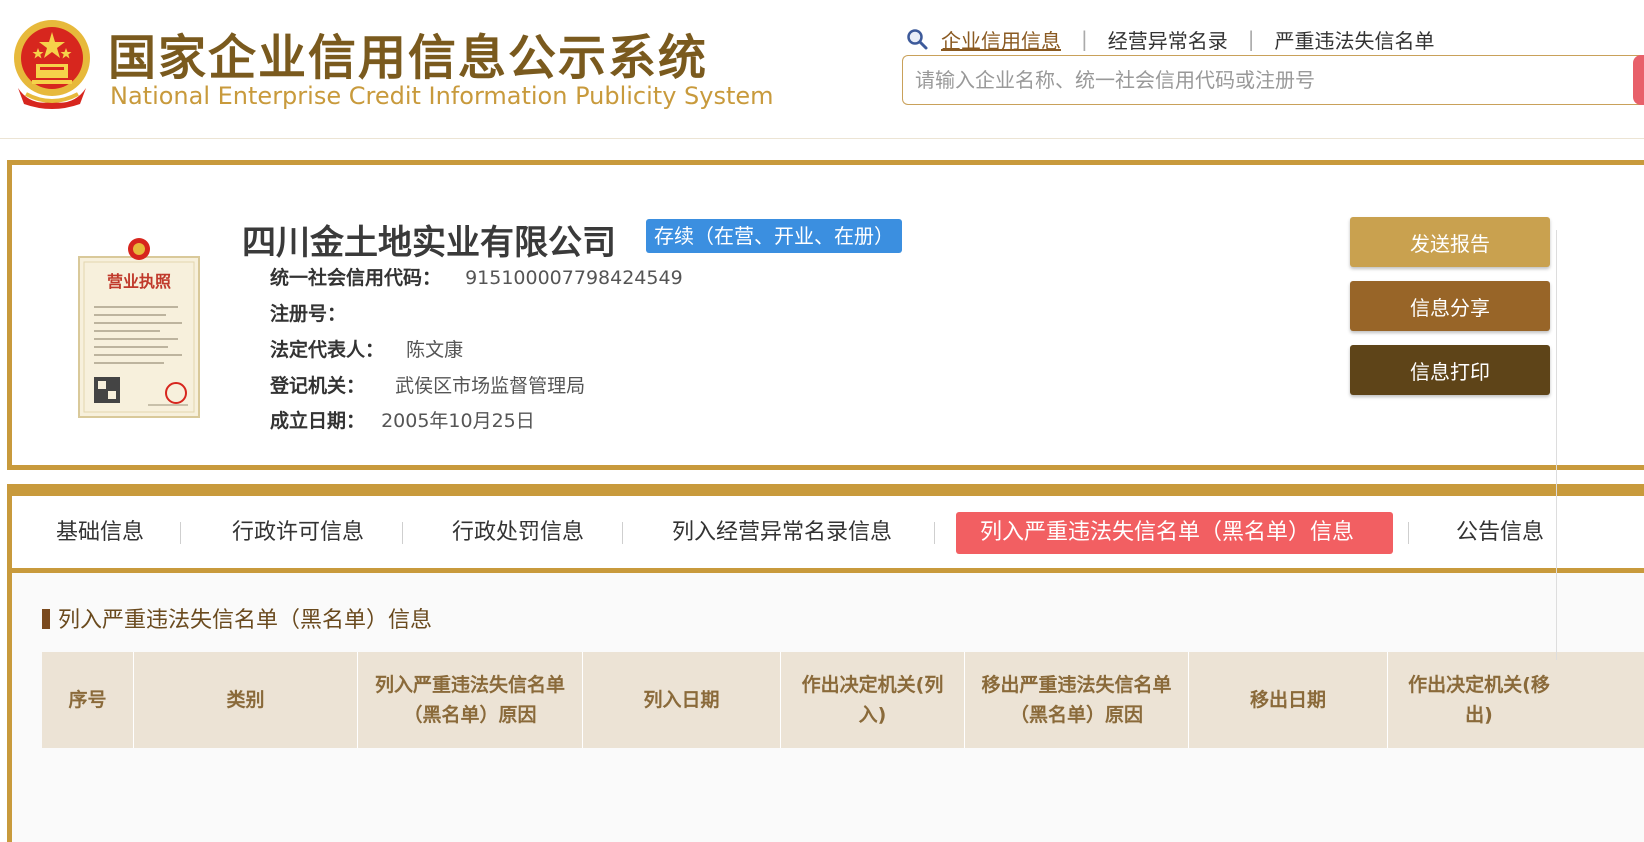 The height and width of the screenshot is (842, 1644). I want to click on tab-admin-license: 行政许可信息, so click(298, 533).